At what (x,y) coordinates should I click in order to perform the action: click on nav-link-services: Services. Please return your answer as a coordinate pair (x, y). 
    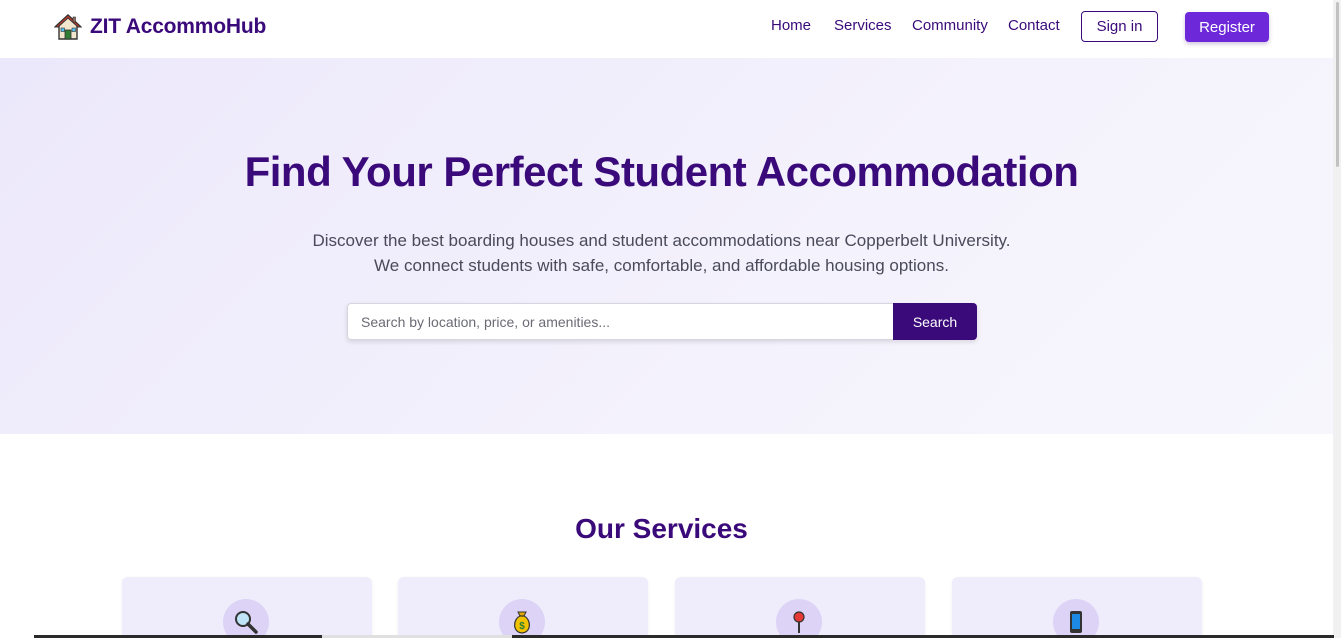
    Looking at the image, I should click on (863, 25).